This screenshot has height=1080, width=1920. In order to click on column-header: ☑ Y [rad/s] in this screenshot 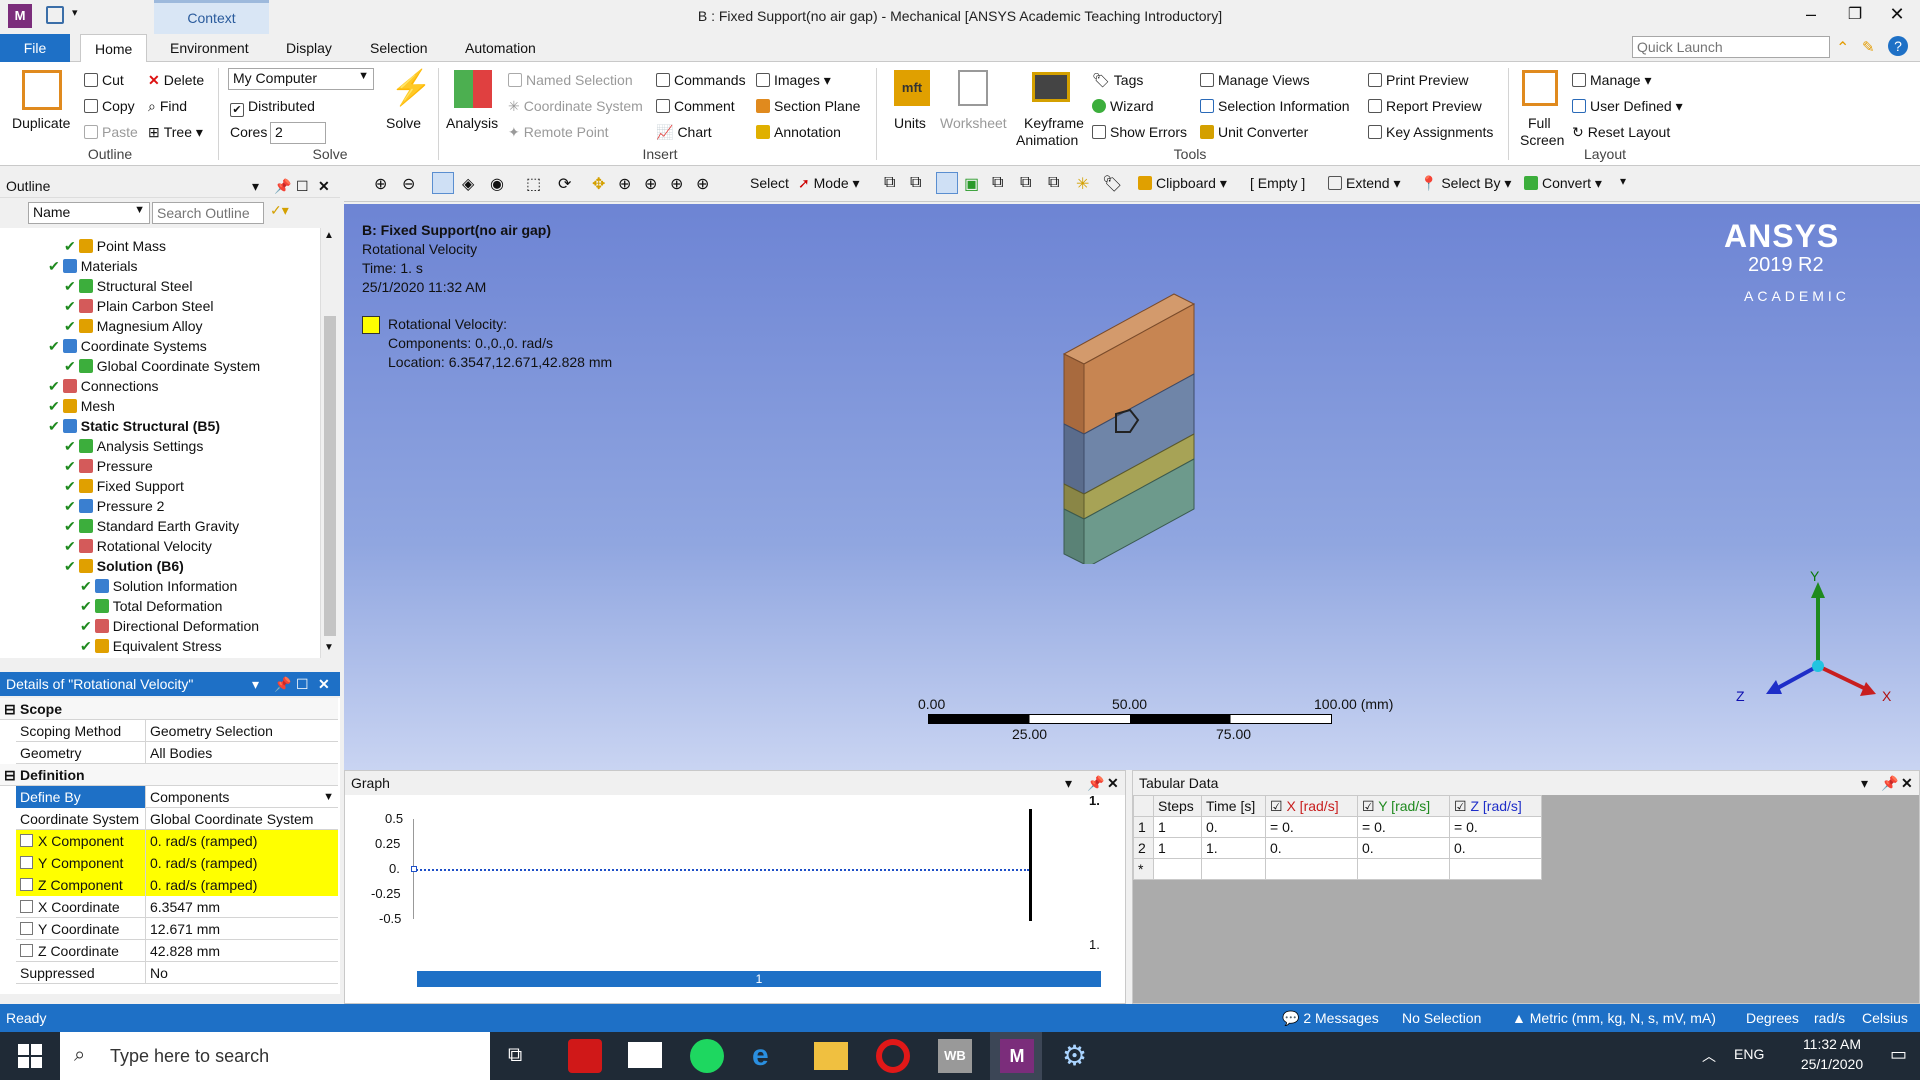, I will do `click(1403, 806)`.